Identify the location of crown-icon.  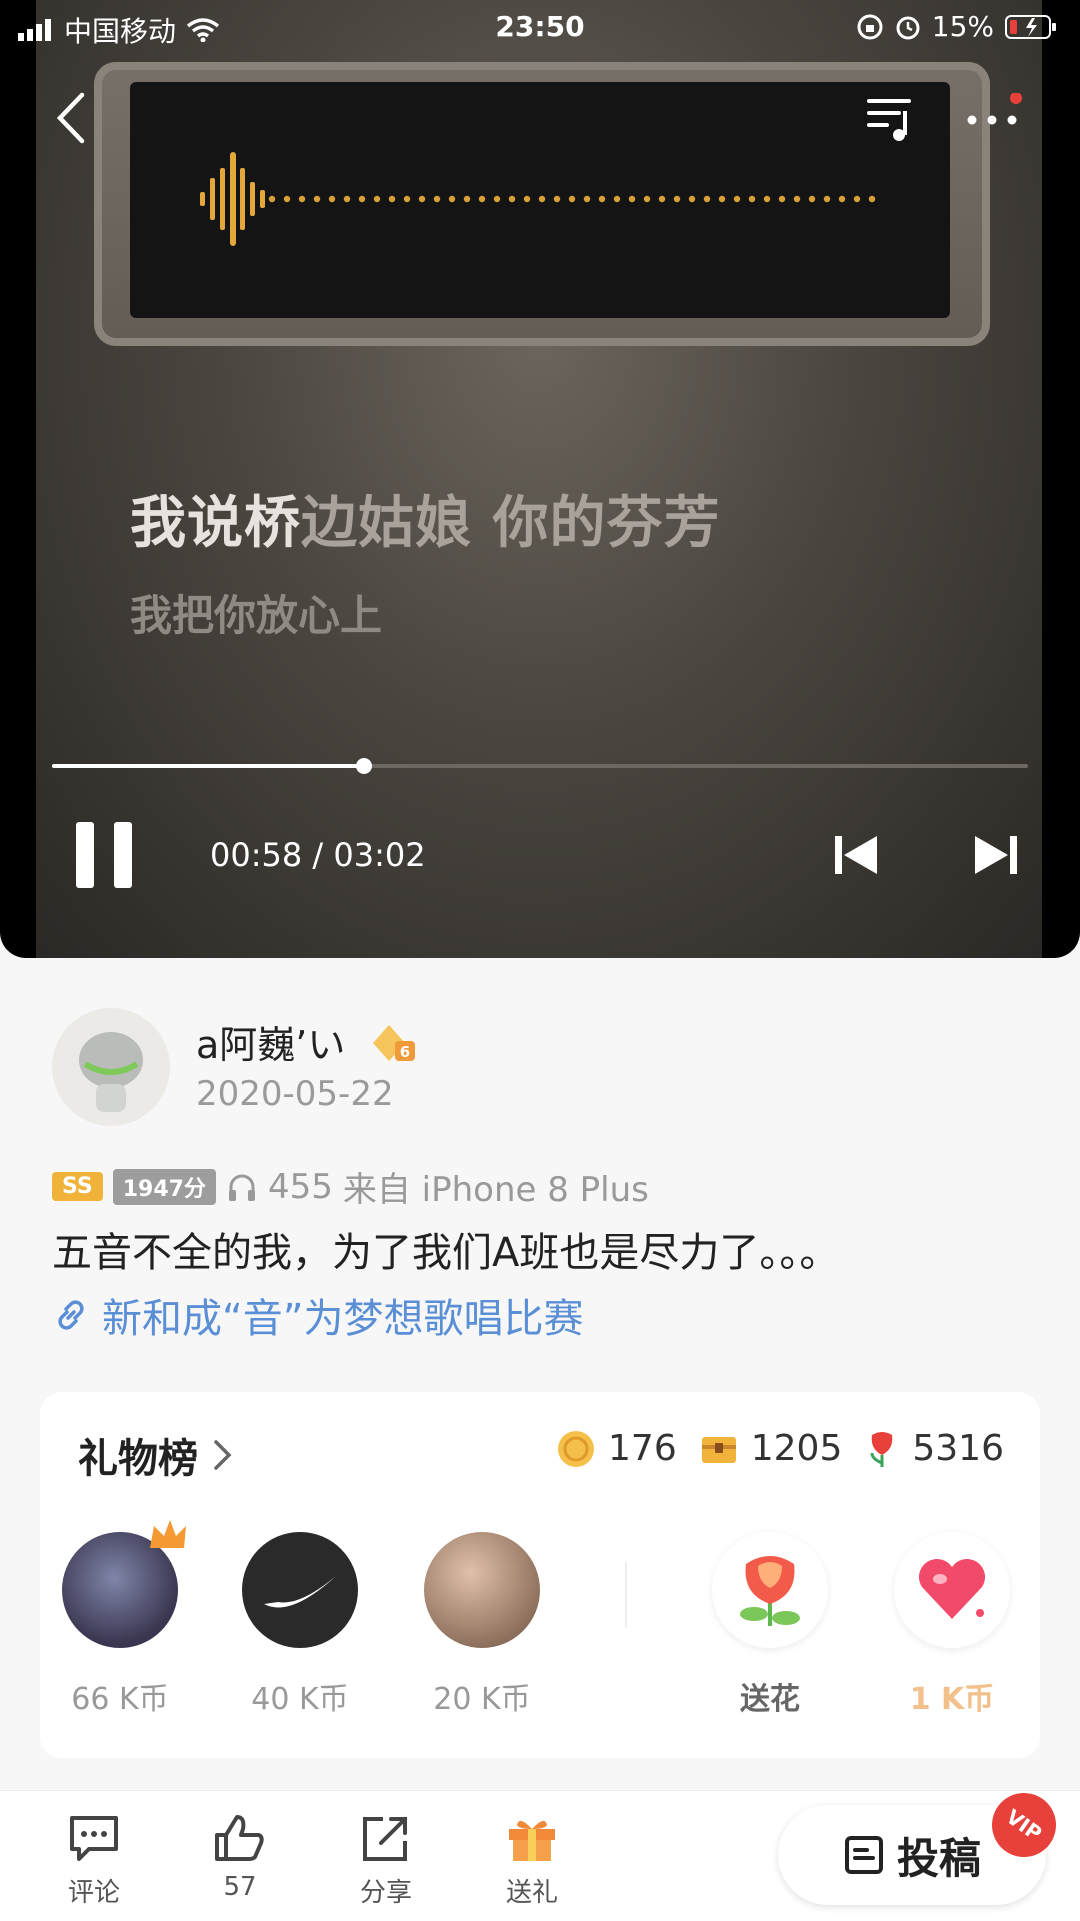
(168, 1534).